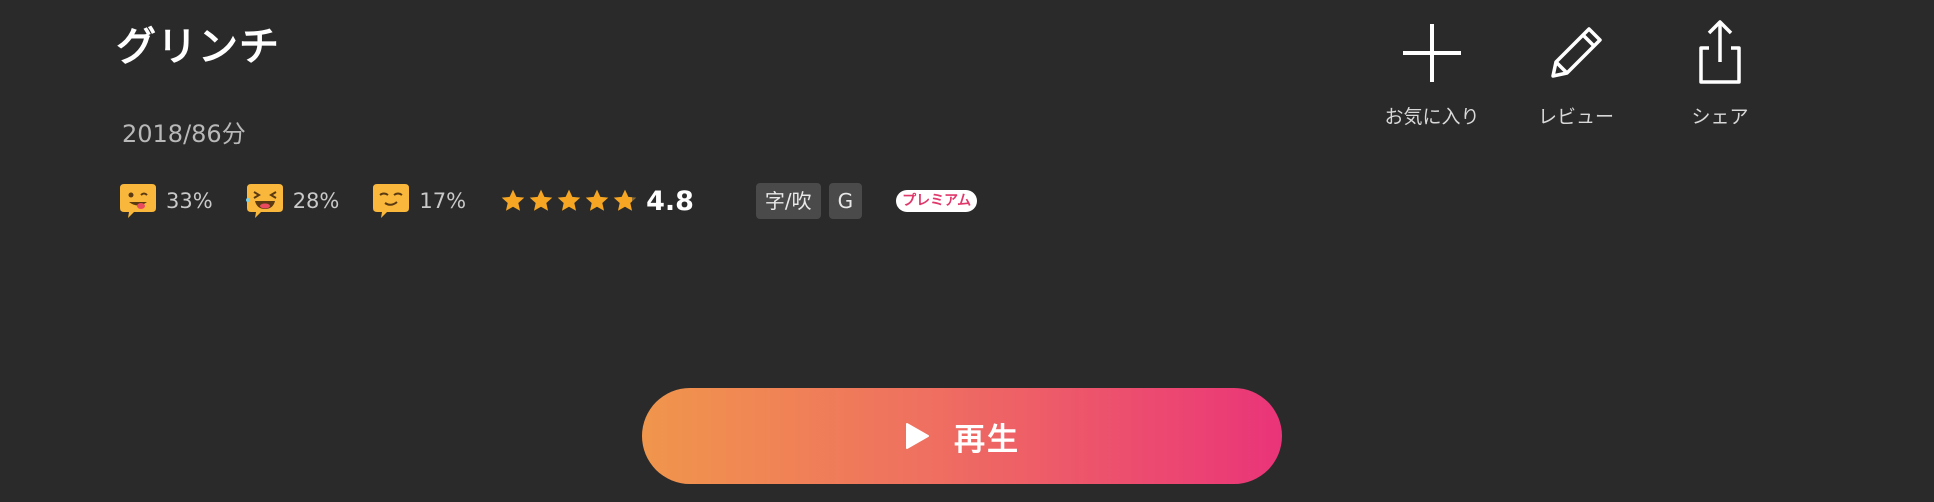  Describe the element at coordinates (937, 201) in the screenshot. I see `premium-badge: プレミアム` at that location.